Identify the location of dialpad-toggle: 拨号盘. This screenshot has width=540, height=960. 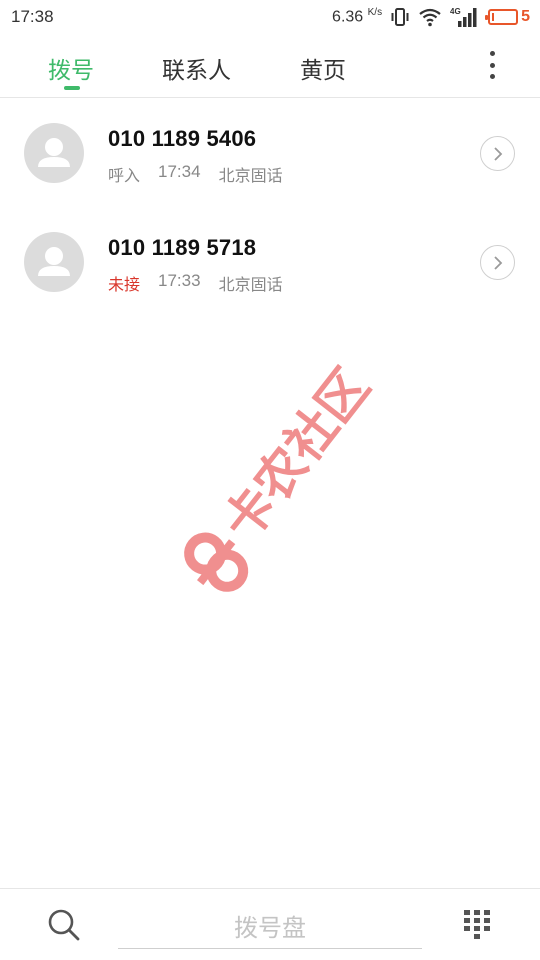
(270, 926).